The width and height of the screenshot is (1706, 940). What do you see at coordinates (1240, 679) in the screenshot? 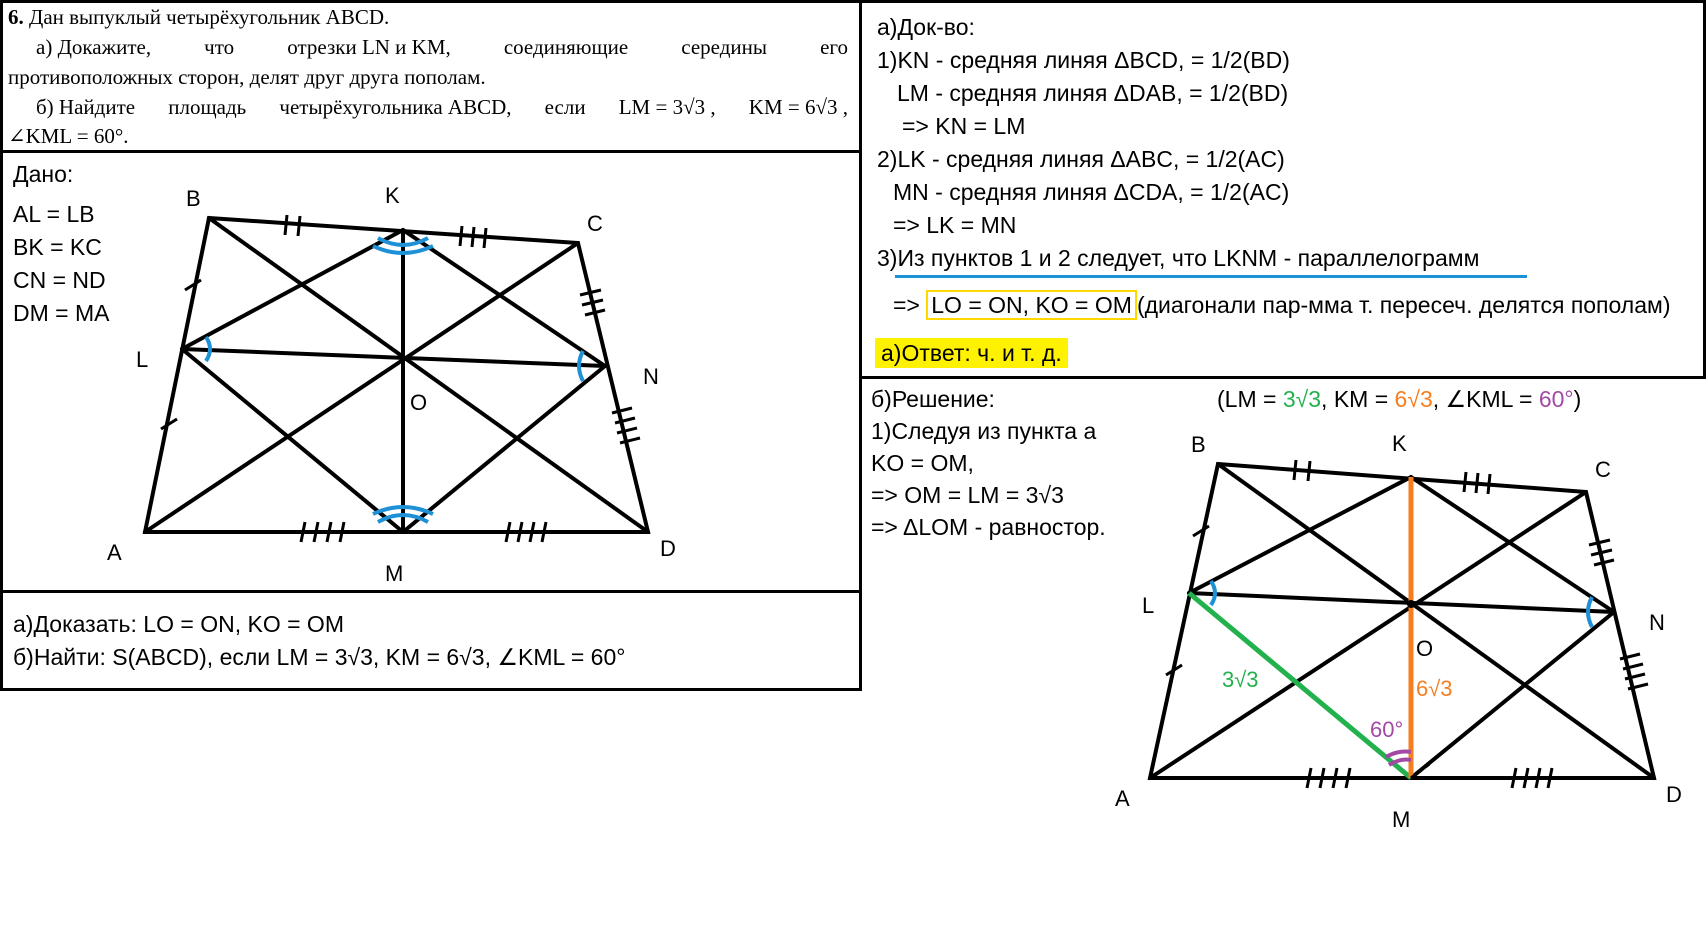
I see `label-lm-value: 3√3` at bounding box center [1240, 679].